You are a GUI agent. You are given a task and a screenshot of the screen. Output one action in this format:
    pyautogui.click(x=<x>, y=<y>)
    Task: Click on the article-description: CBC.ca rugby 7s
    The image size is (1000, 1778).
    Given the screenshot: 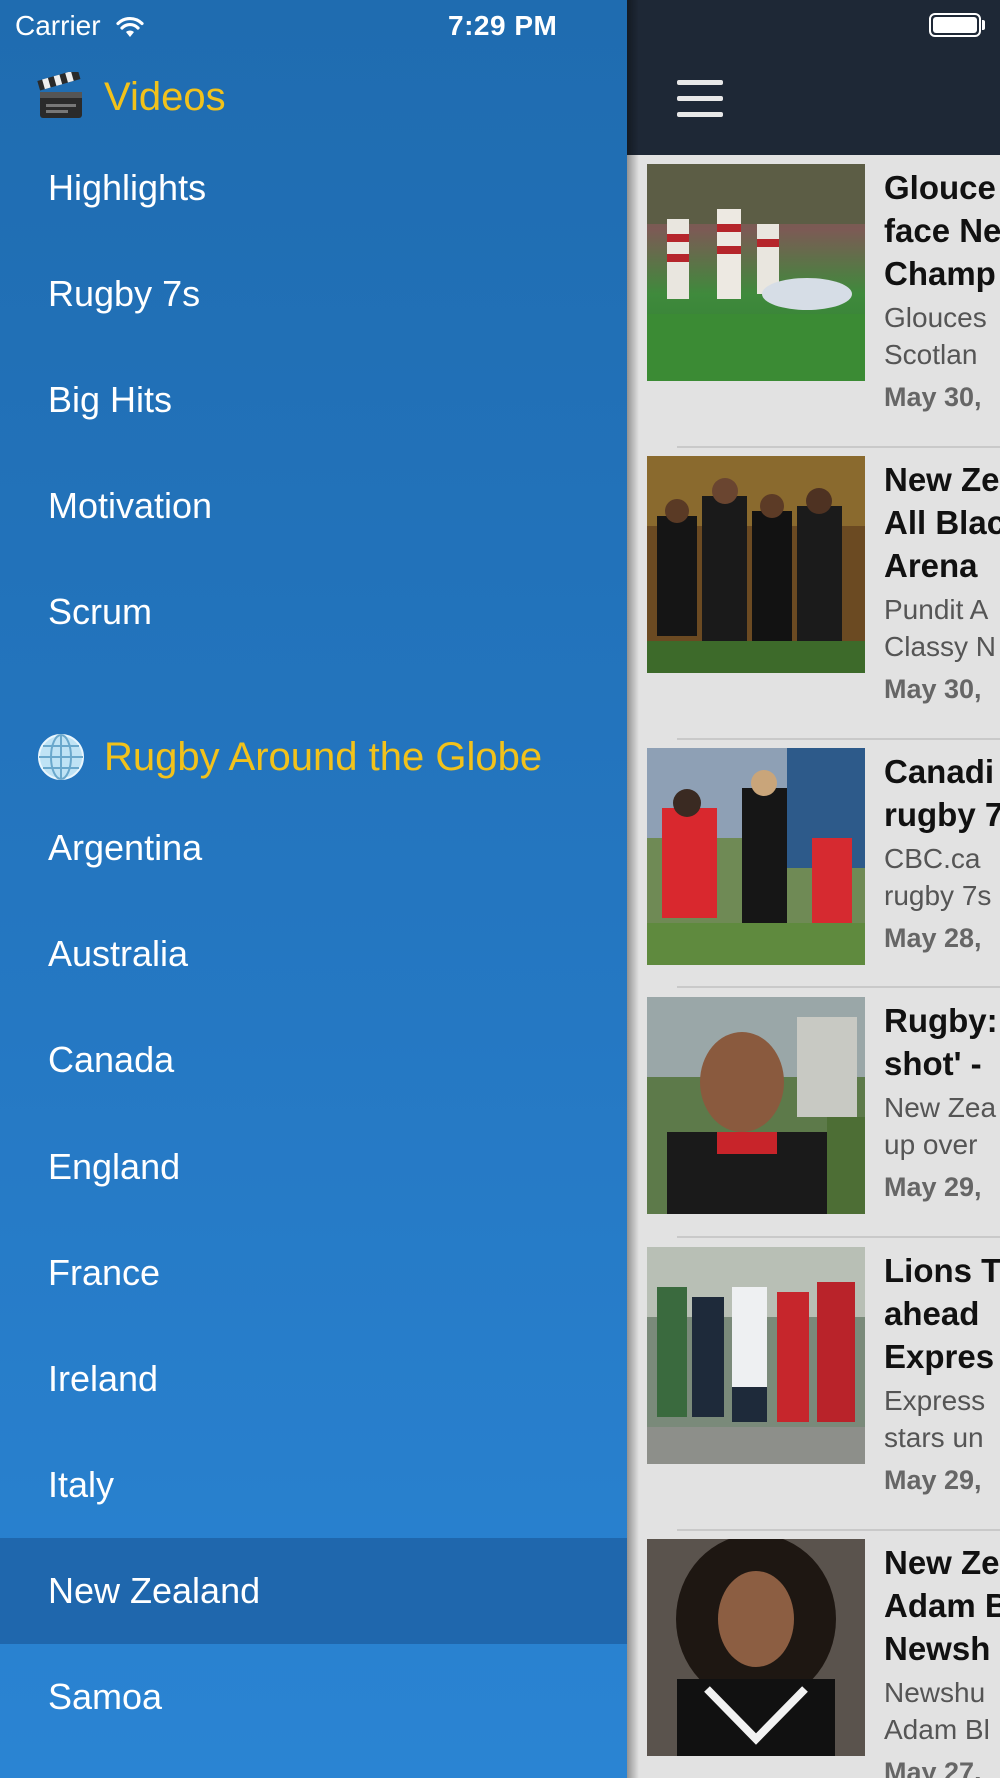 What is the action you would take?
    pyautogui.click(x=938, y=877)
    